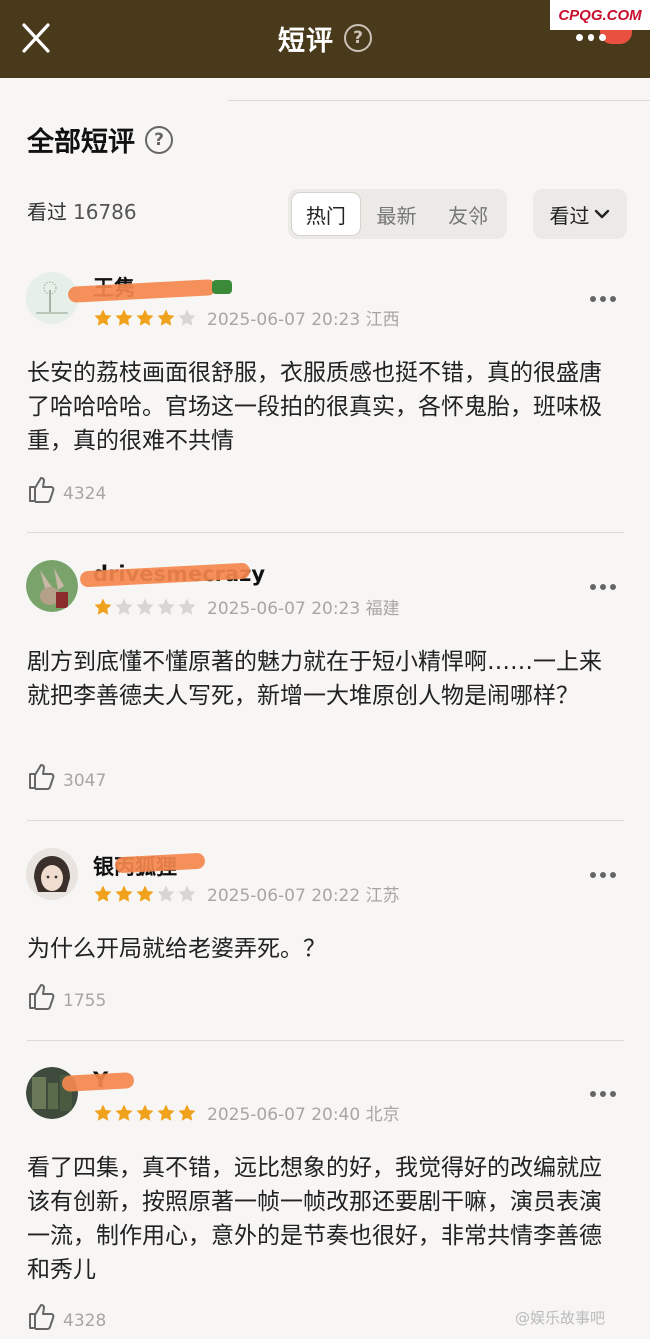  What do you see at coordinates (326, 214) in the screenshot?
I see `tab-hot: 热门` at bounding box center [326, 214].